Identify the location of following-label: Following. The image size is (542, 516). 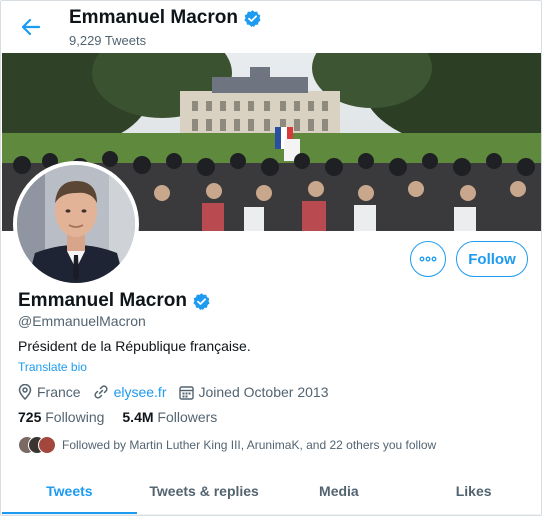
(75, 417).